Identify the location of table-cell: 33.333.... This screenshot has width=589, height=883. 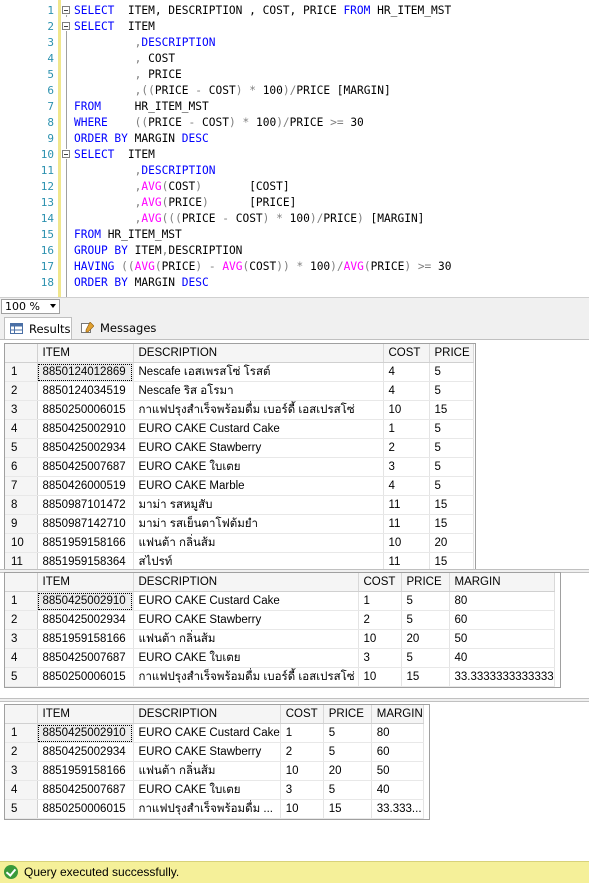
(397, 809).